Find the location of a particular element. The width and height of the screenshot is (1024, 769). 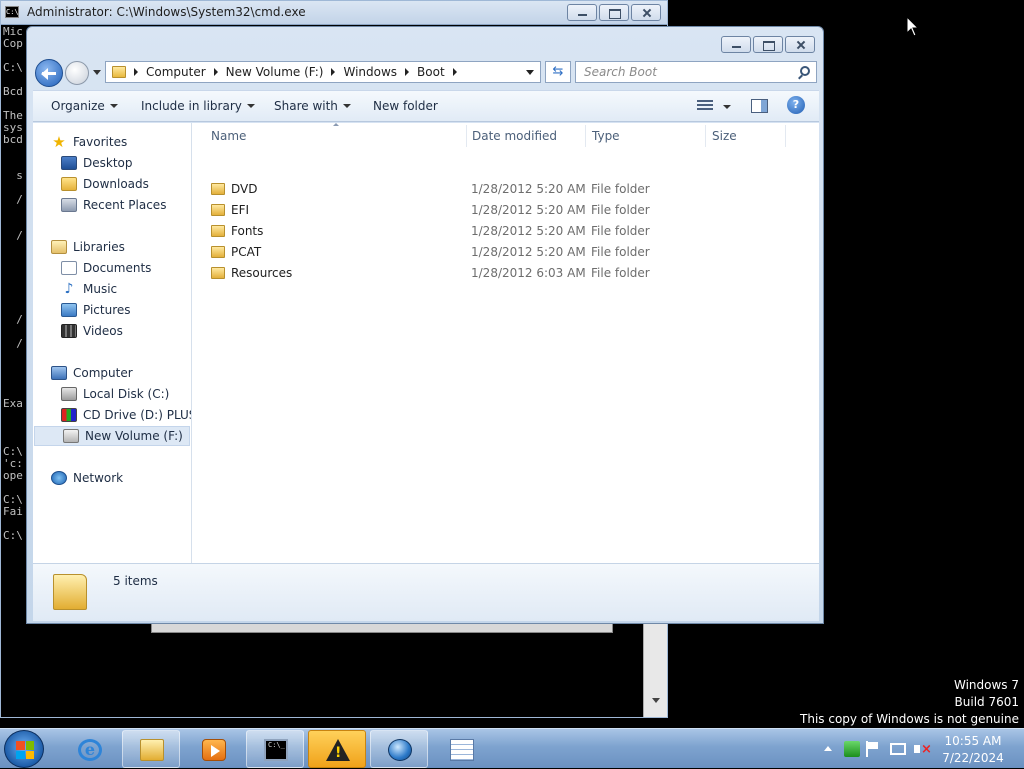

breadcrumb-computer: Computer is located at coordinates (176, 72).